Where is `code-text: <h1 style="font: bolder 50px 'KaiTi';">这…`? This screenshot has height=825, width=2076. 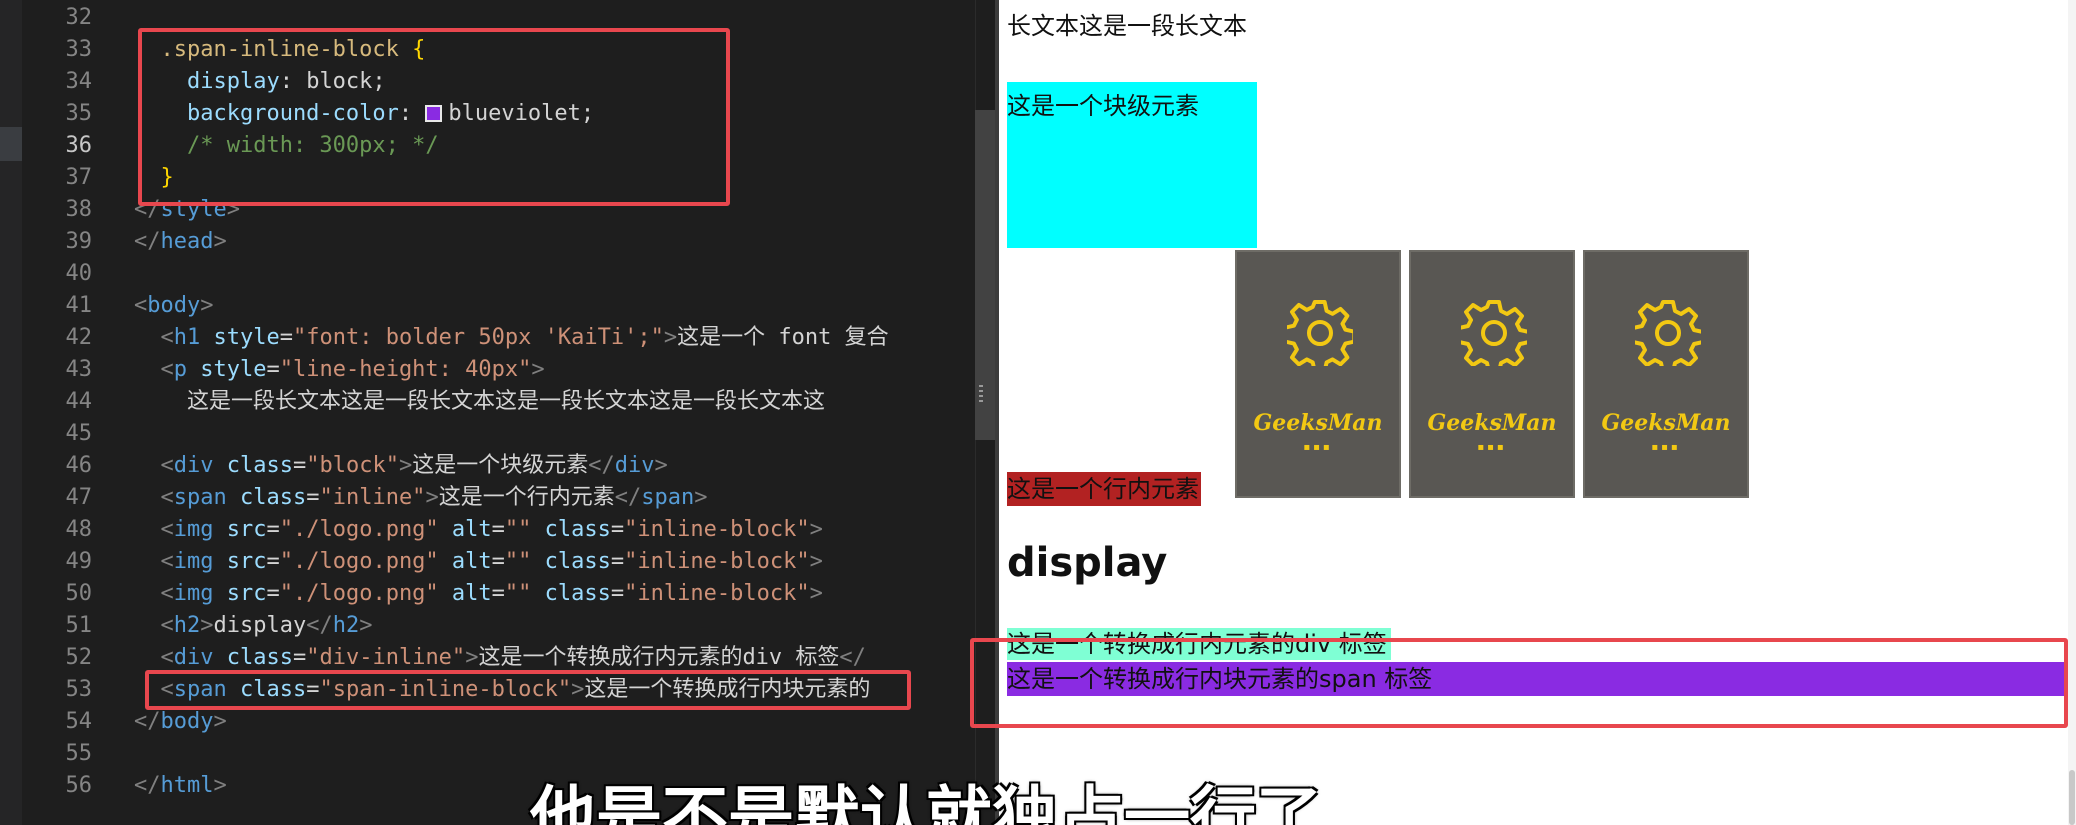
code-text: <h1 style="font: bolder 50px 'KaiTi';">这… is located at coordinates (511, 338).